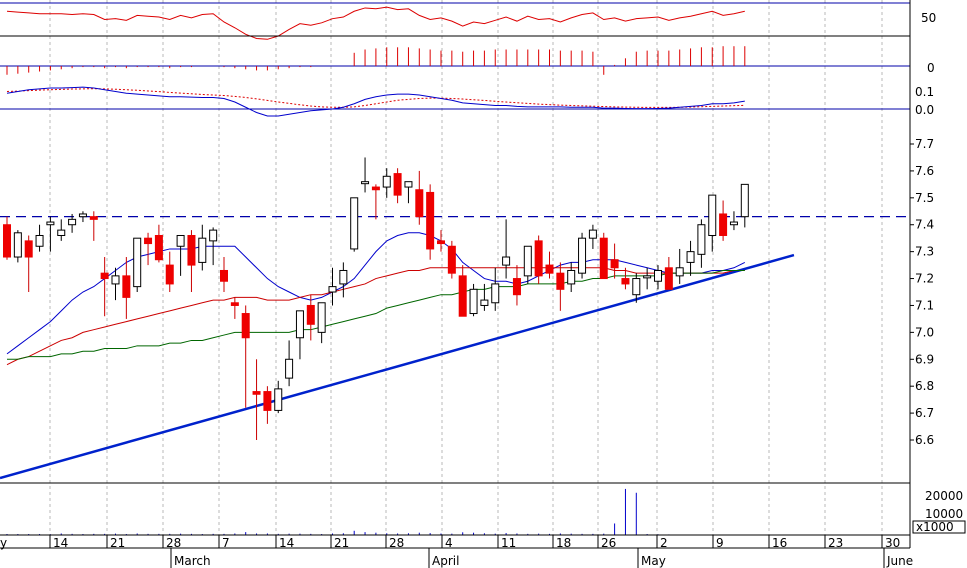 Image resolution: width=967 pixels, height=568 pixels. I want to click on x-month-label: May, so click(653, 561).